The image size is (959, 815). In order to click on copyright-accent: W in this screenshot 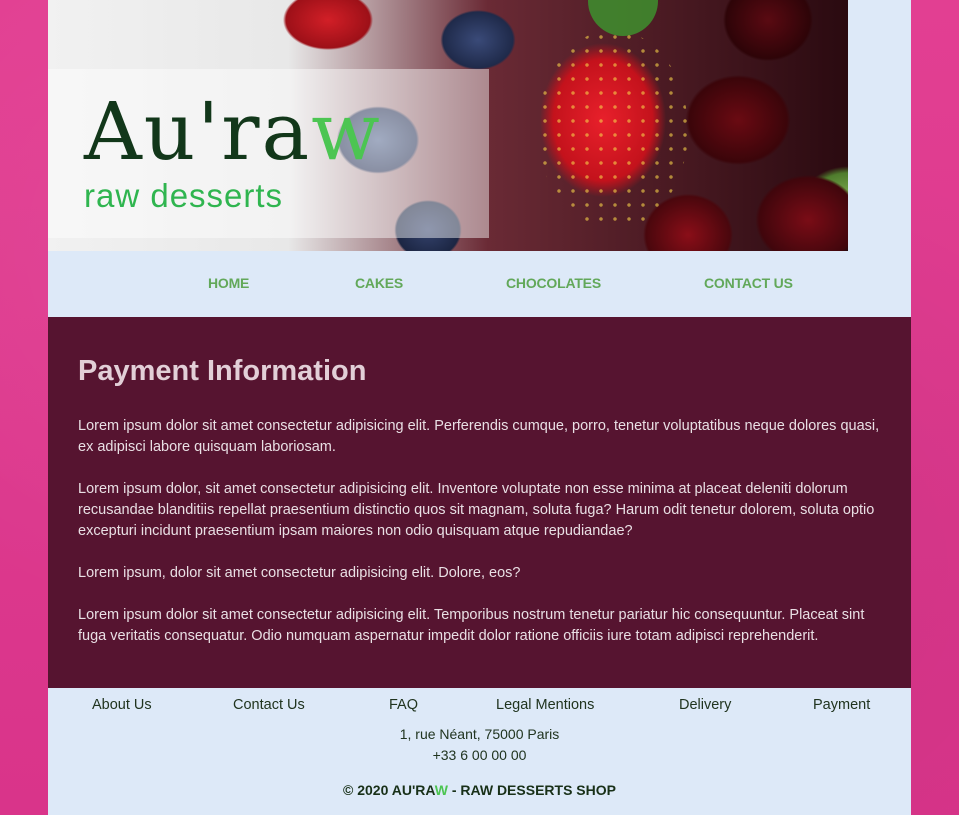, I will do `click(441, 790)`.